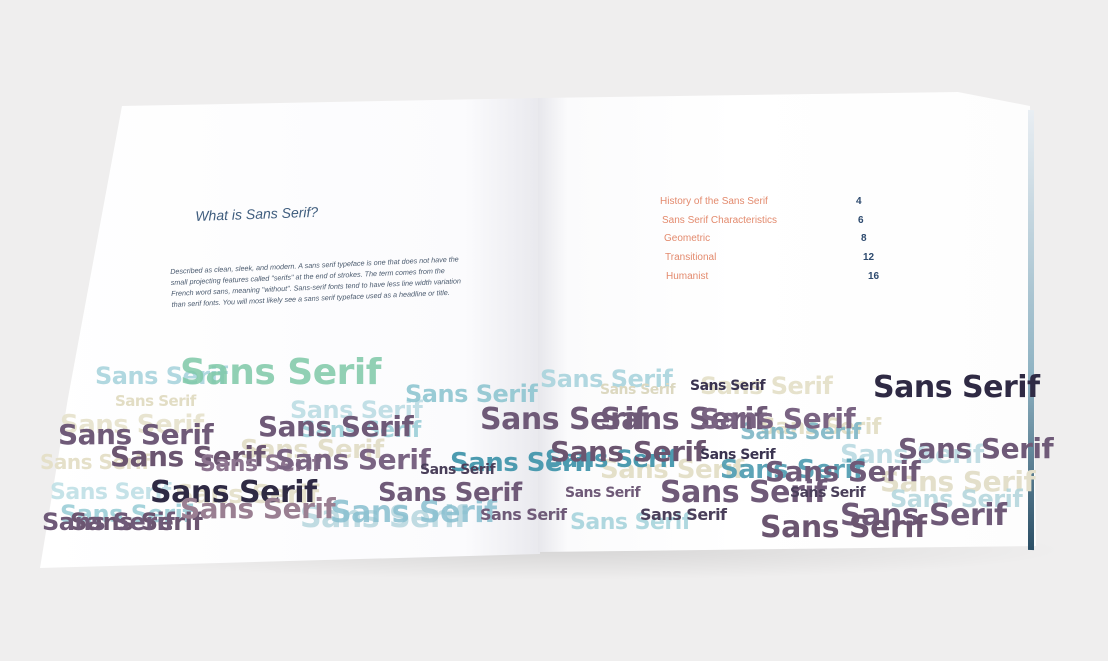 Image resolution: width=1108 pixels, height=661 pixels. What do you see at coordinates (687, 238) in the screenshot?
I see `toc-item-label: Geometric` at bounding box center [687, 238].